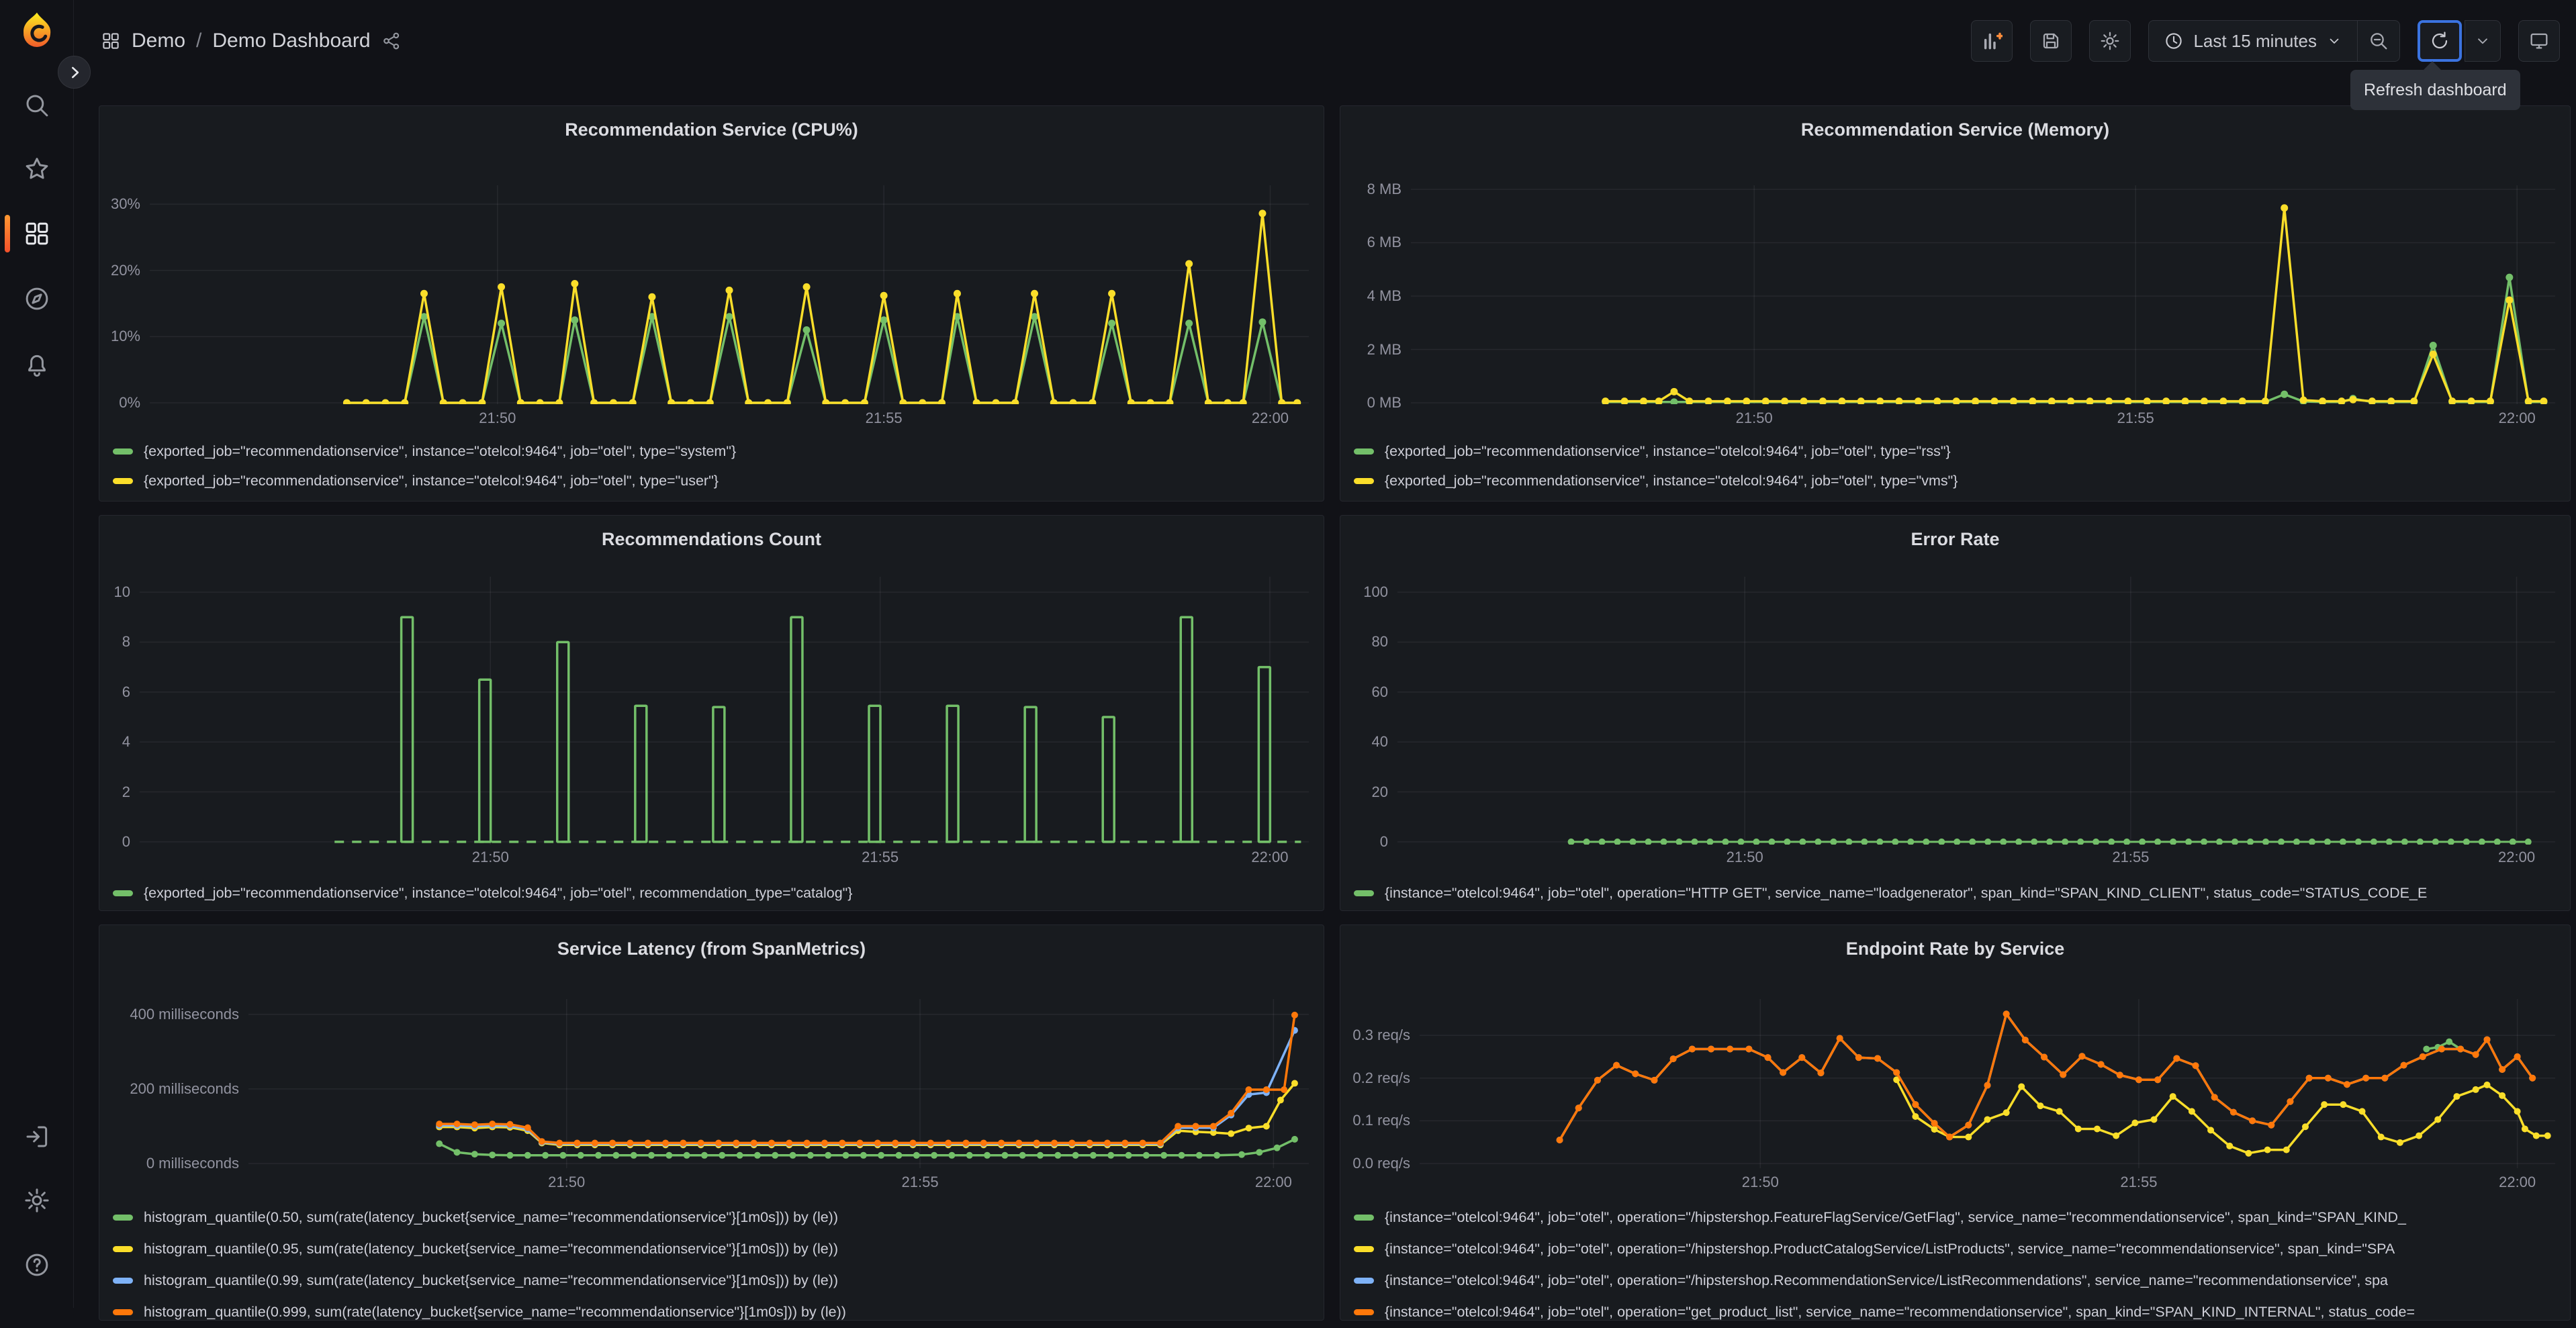 The image size is (2576, 1328). What do you see at coordinates (1381, 1077) in the screenshot?
I see `y-axis-label: 0.2 req/s` at bounding box center [1381, 1077].